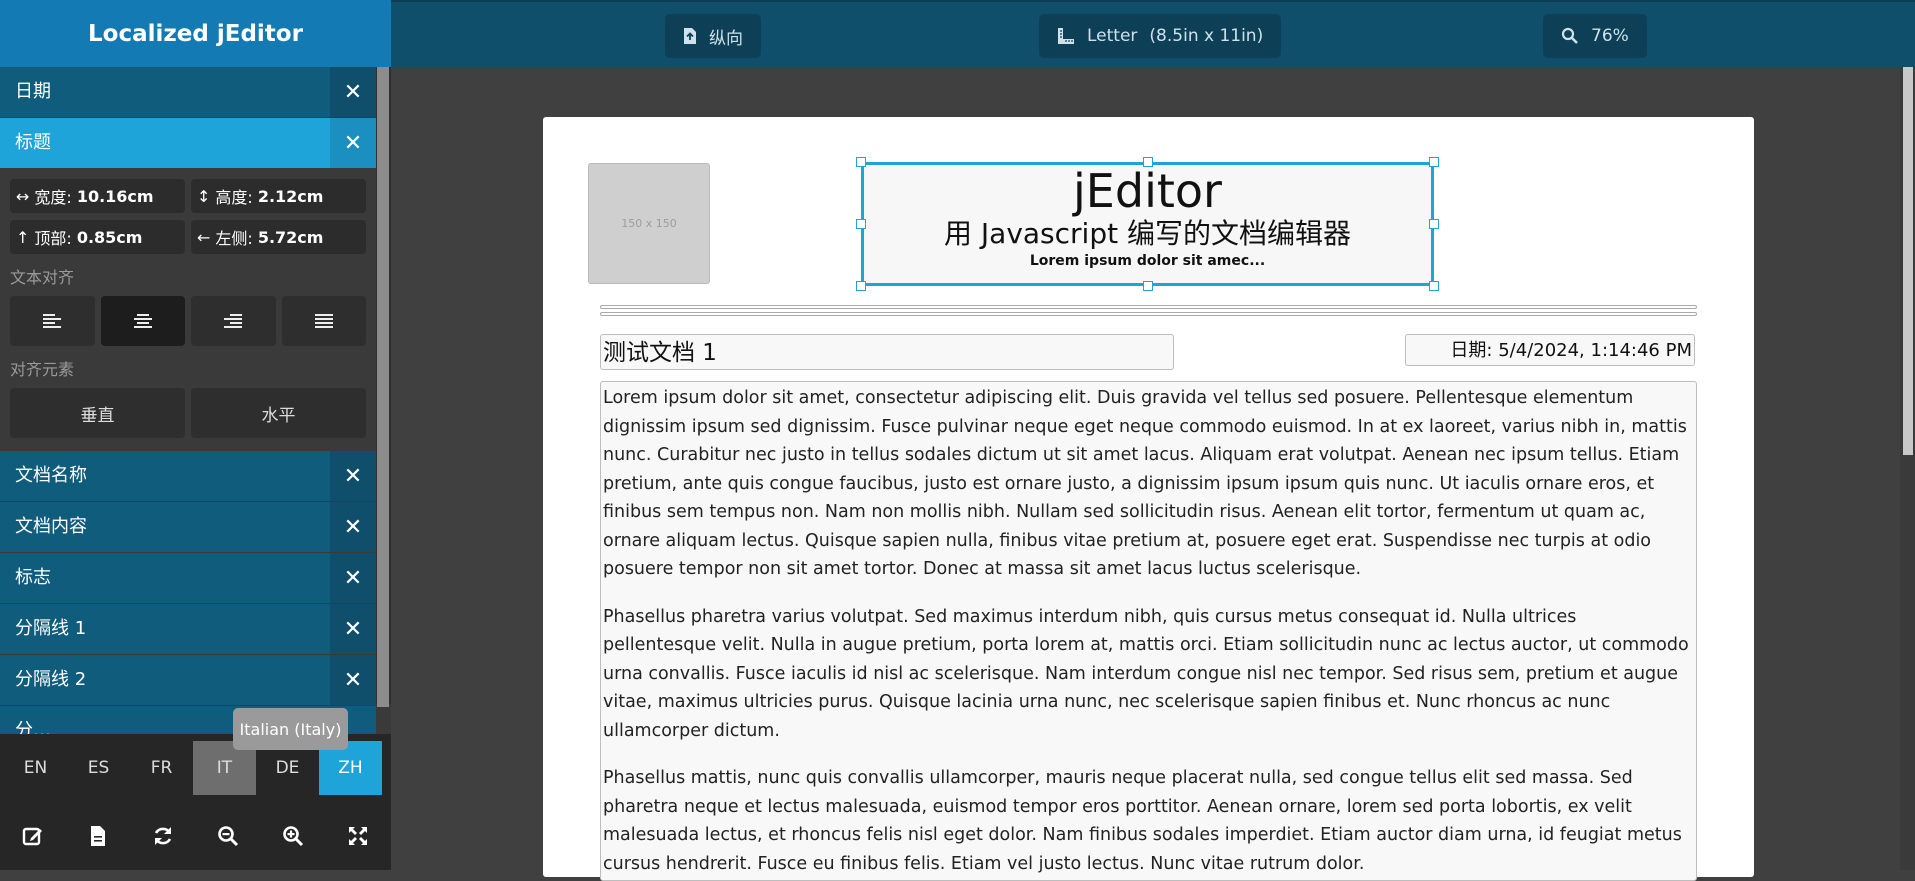  Describe the element at coordinates (97, 413) in the screenshot. I see `align-vertical-button: 垂直` at that location.